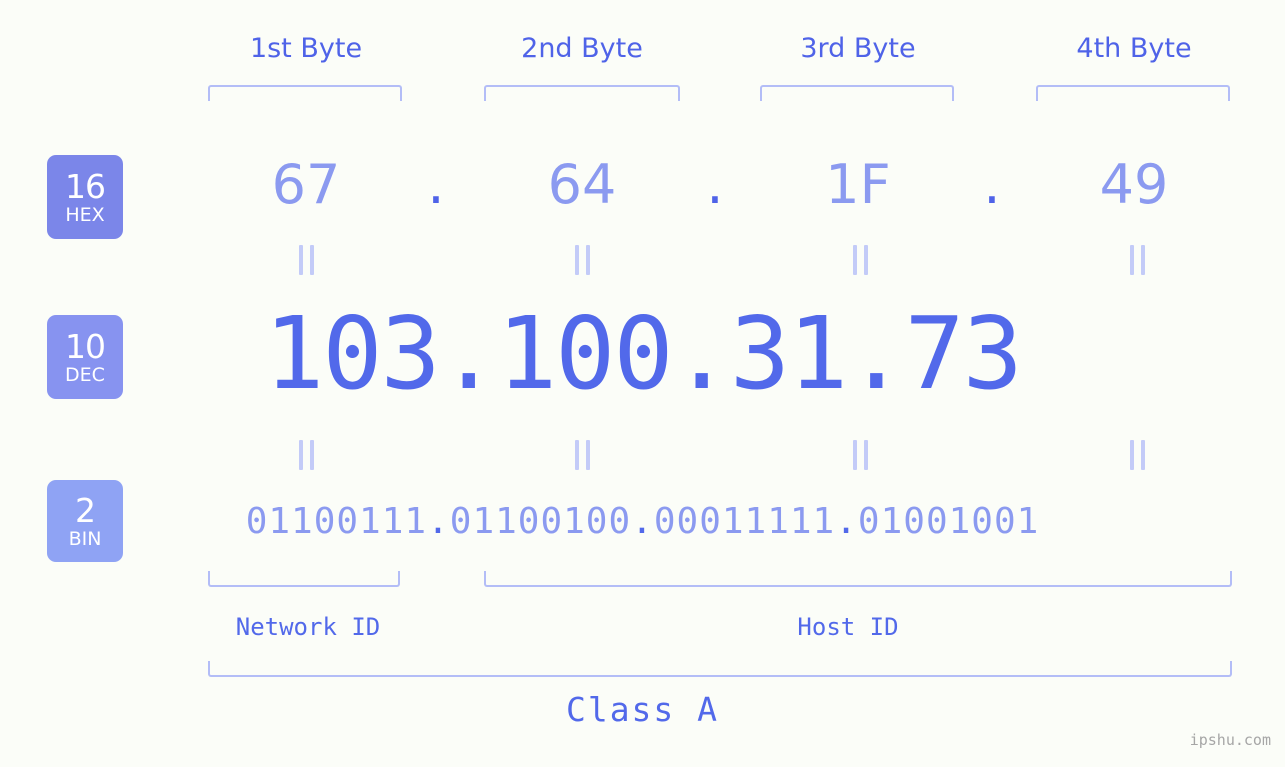  Describe the element at coordinates (308, 627) in the screenshot. I see `network-id-label: Network ID` at that location.